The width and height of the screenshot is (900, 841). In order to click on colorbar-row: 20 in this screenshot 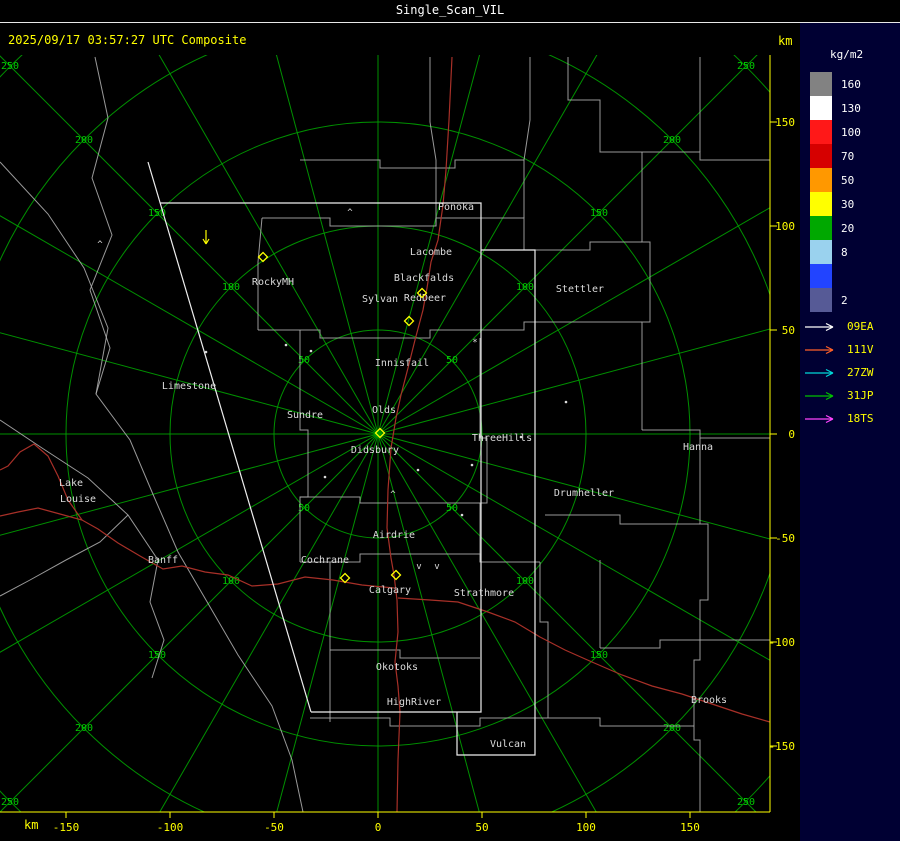, I will do `click(835, 228)`.